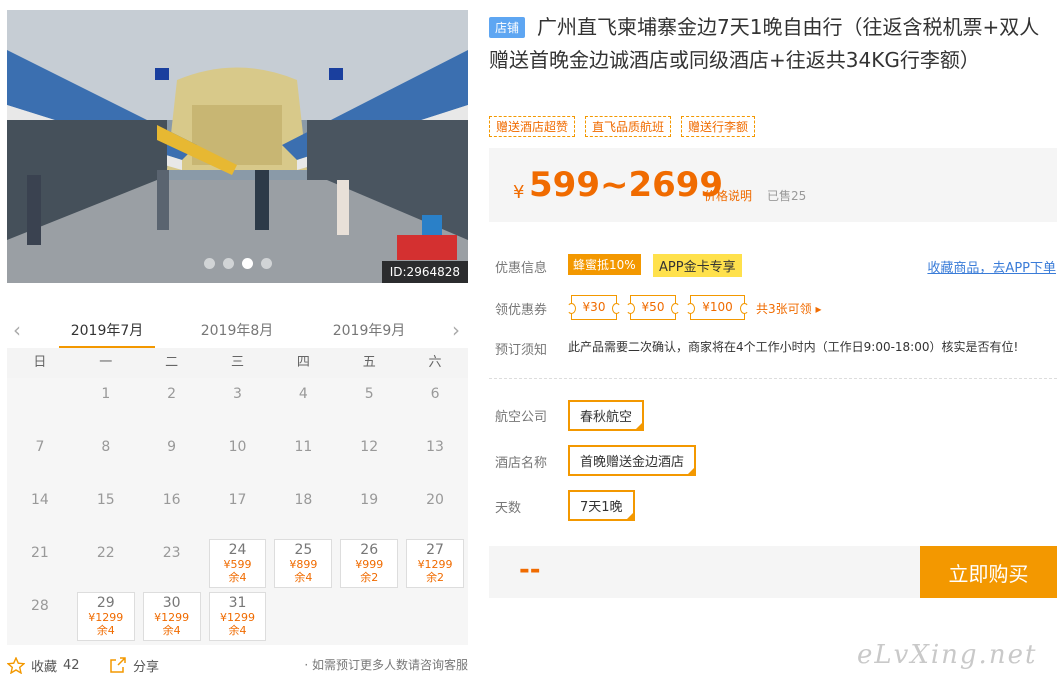  I want to click on calendar-day-number: 27, so click(435, 550).